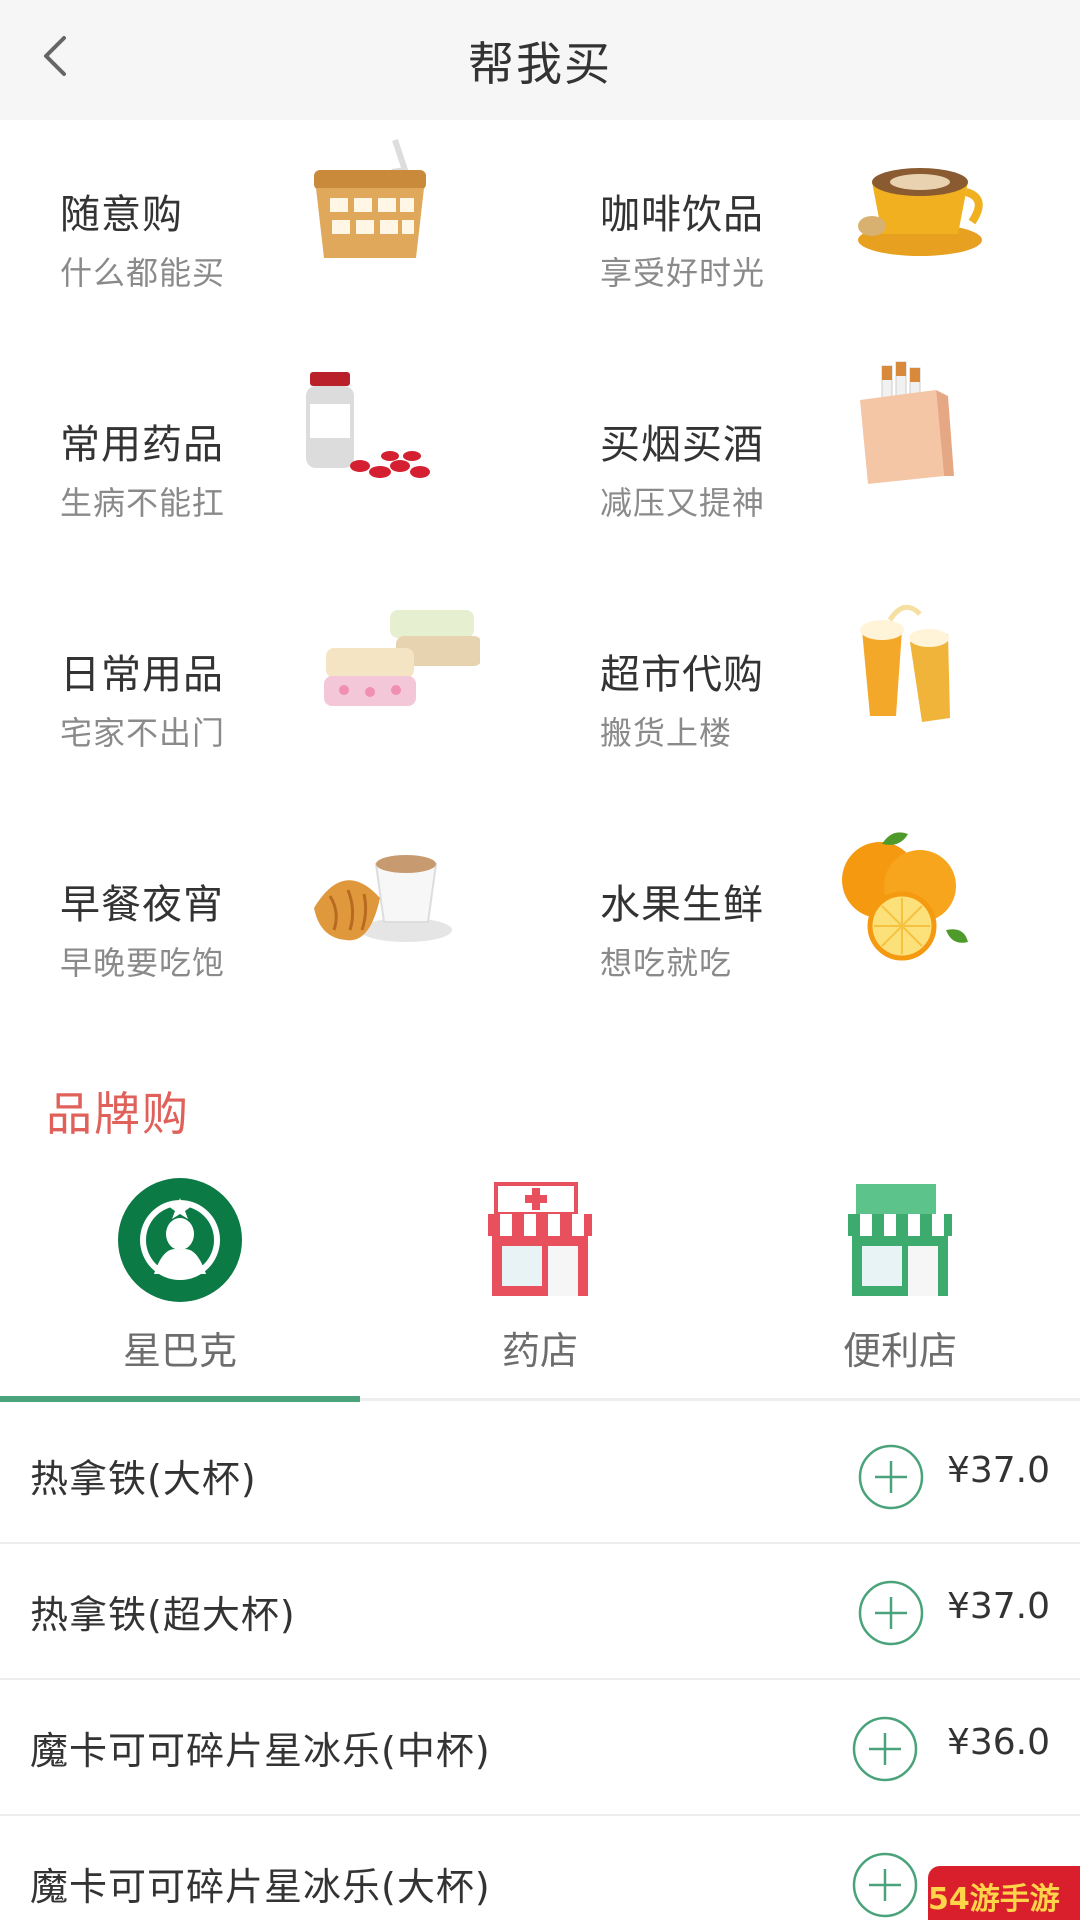 The width and height of the screenshot is (1080, 1920). I want to click on cigarette-pack-icon, so click(907, 422).